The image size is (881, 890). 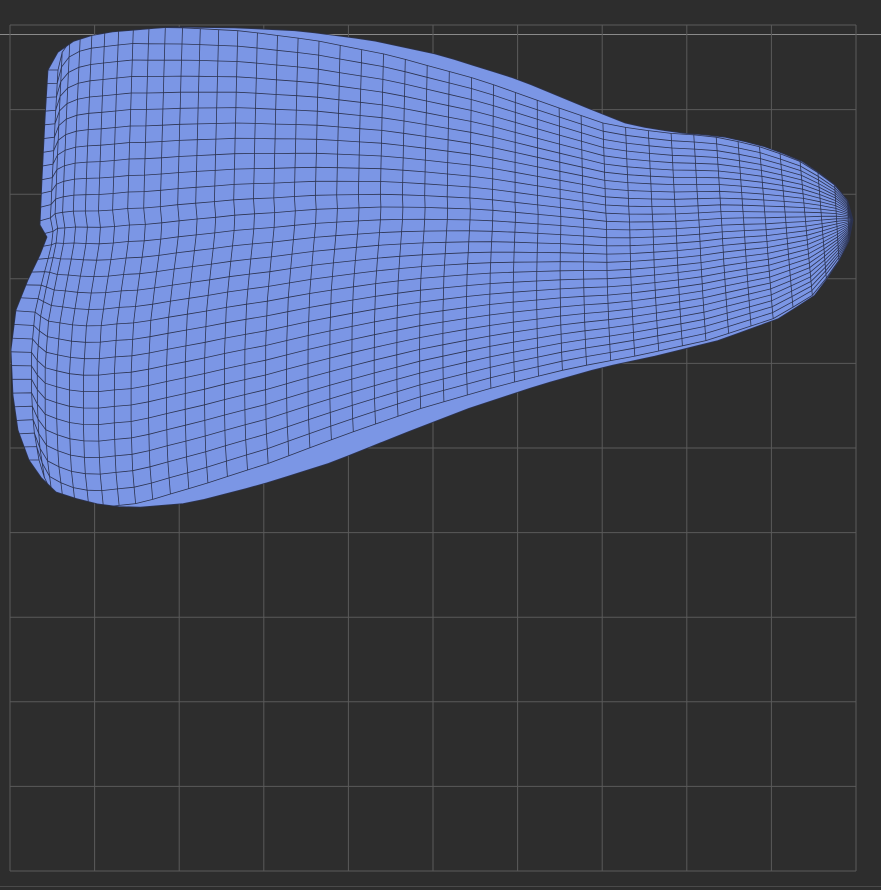 What do you see at coordinates (440, 886) in the screenshot?
I see `viewport-bottom-border` at bounding box center [440, 886].